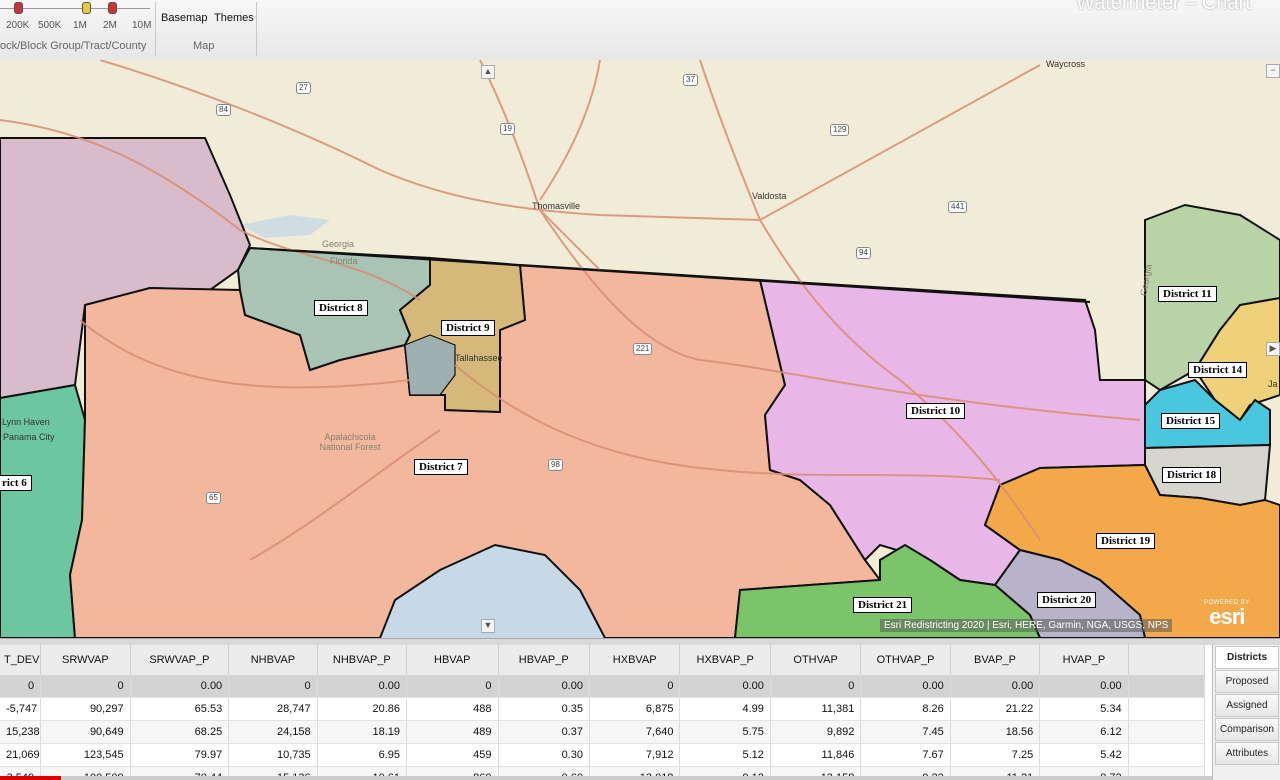 This screenshot has width=1280, height=780. Describe the element at coordinates (1247, 657) in the screenshot. I see `panel-tab-districts: Districts` at that location.